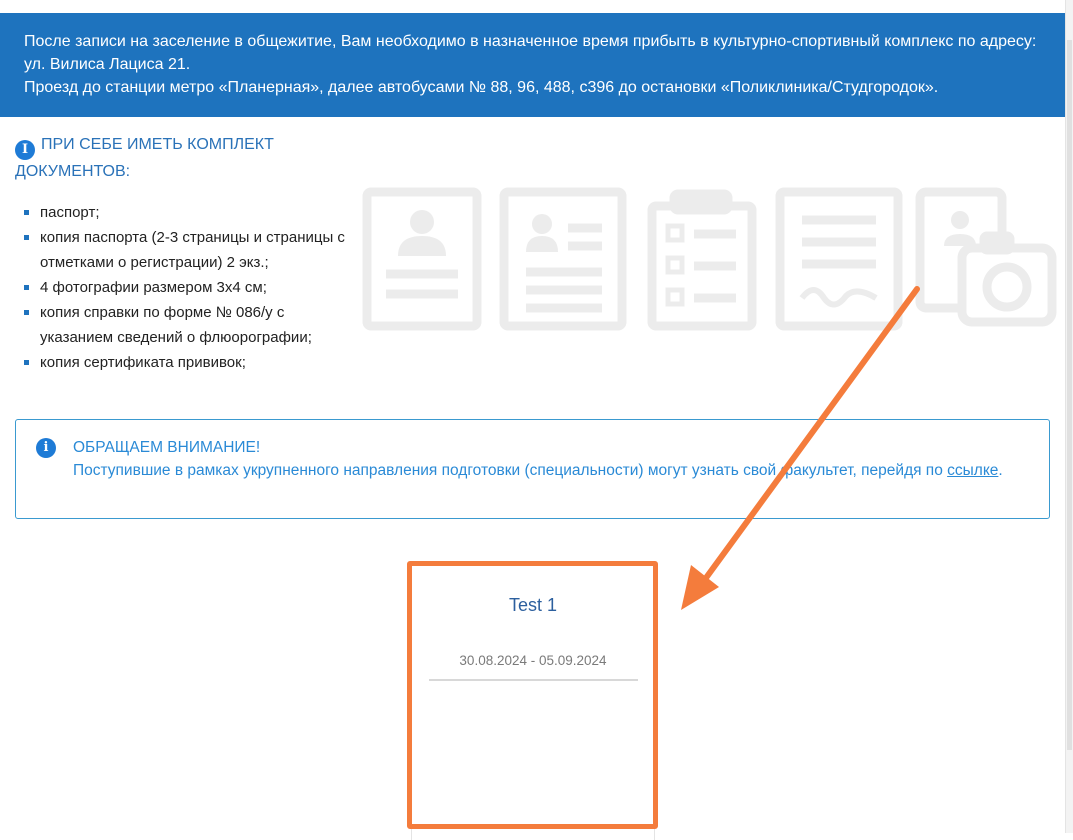 The image size is (1073, 840). What do you see at coordinates (167, 447) in the screenshot?
I see `notice-title: Обращаем внимание!` at bounding box center [167, 447].